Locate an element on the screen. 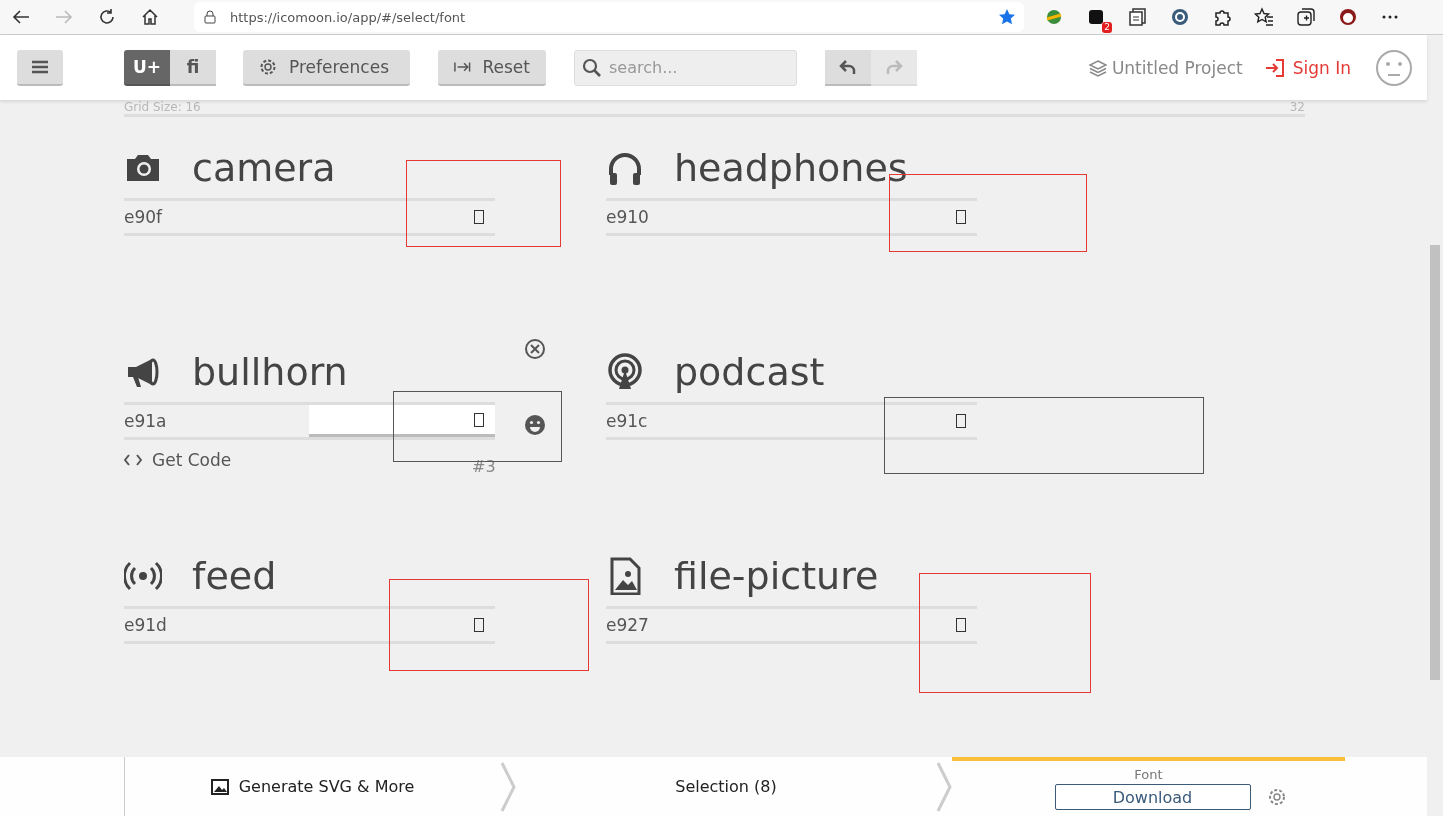 This screenshot has height=816, width=1443. broadcast-icon is located at coordinates (625, 372).